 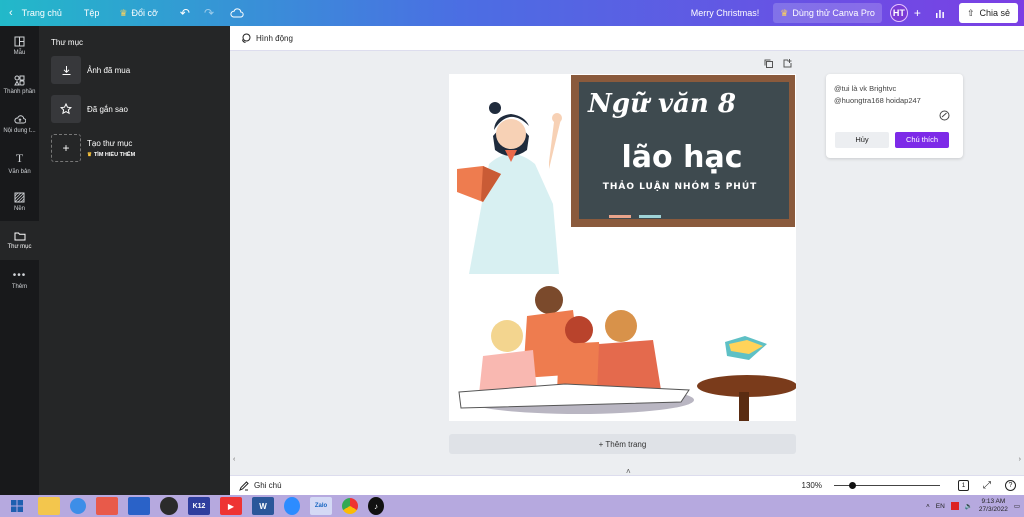 I want to click on k12-icon: K12, so click(x=199, y=506).